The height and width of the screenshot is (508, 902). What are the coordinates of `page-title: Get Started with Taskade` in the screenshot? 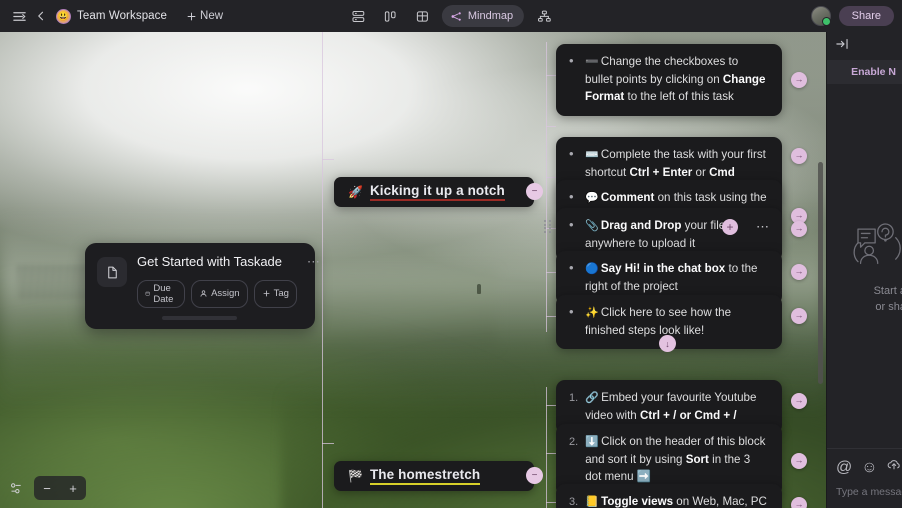 It's located at (210, 261).